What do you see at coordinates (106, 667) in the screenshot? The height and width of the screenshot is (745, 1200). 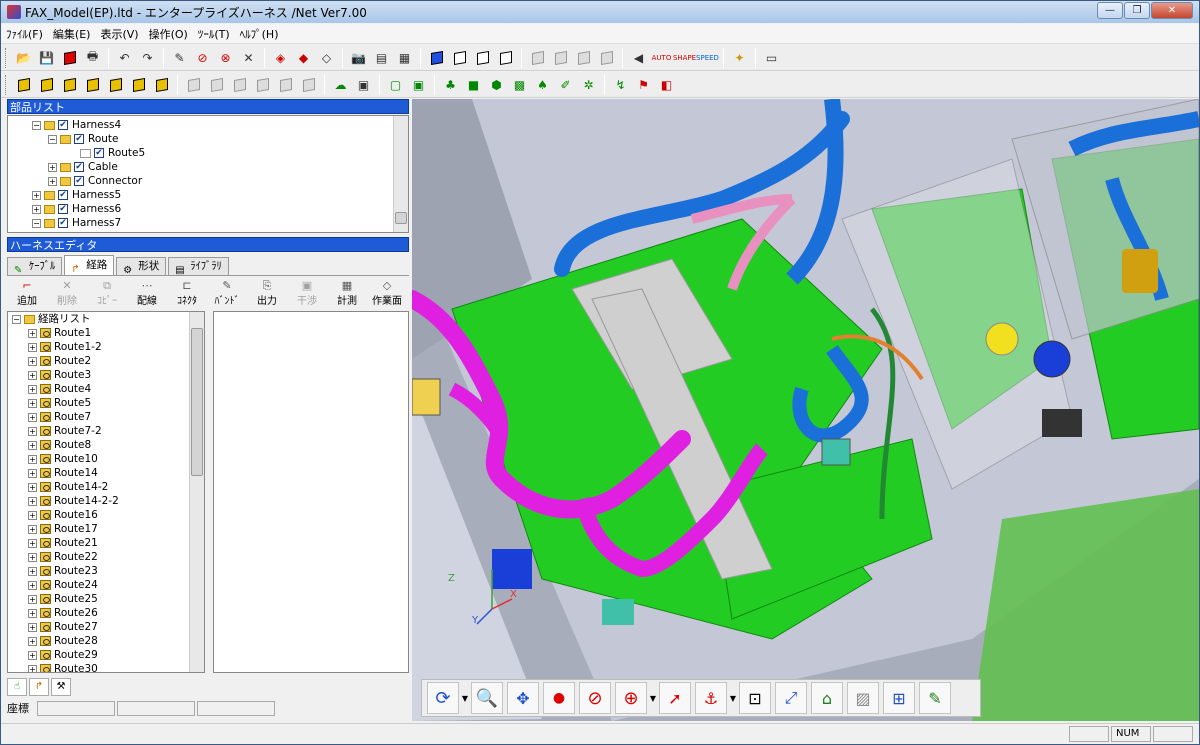 I see `route-list-item: + Route30` at bounding box center [106, 667].